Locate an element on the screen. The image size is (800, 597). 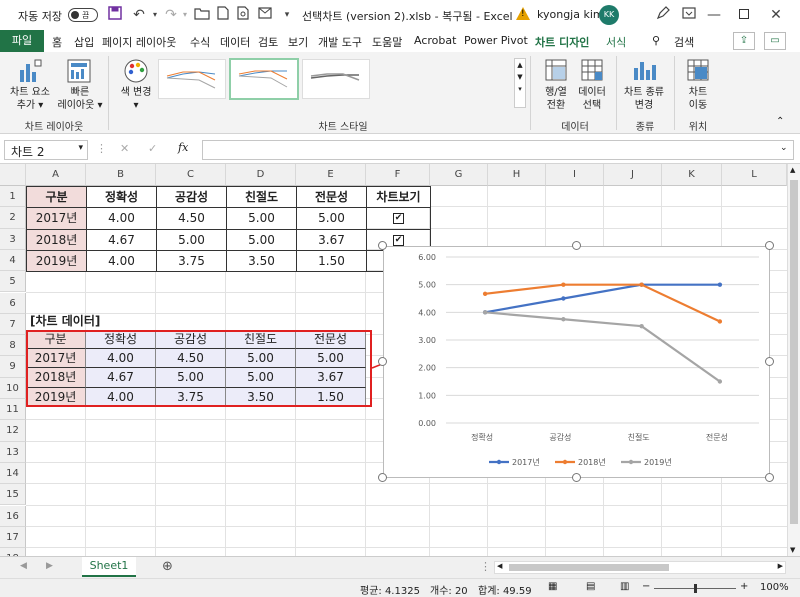
tab-home: 홈 is located at coordinates (57, 42).